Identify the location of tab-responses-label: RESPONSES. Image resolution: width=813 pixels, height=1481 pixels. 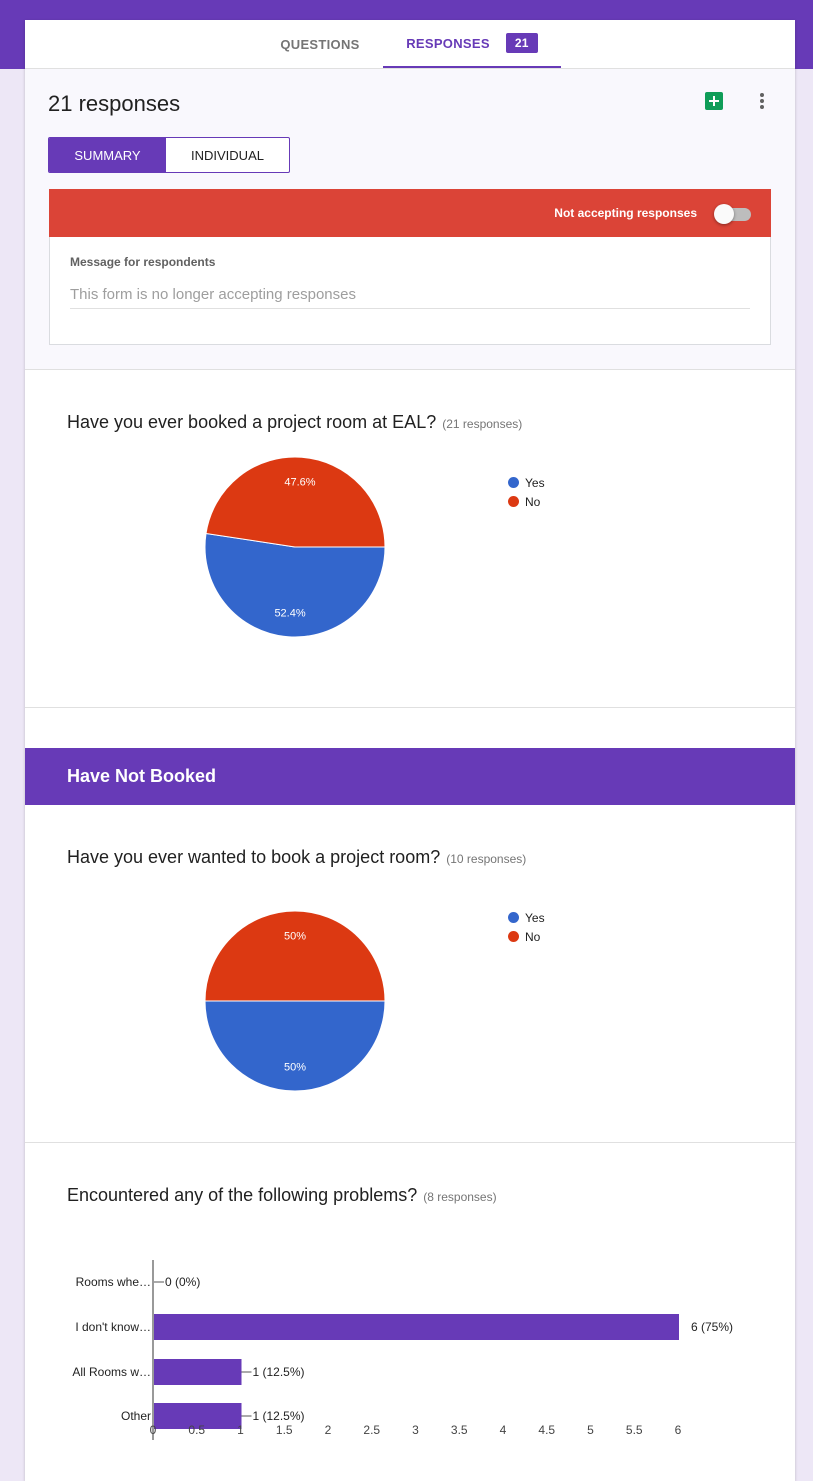
(448, 43).